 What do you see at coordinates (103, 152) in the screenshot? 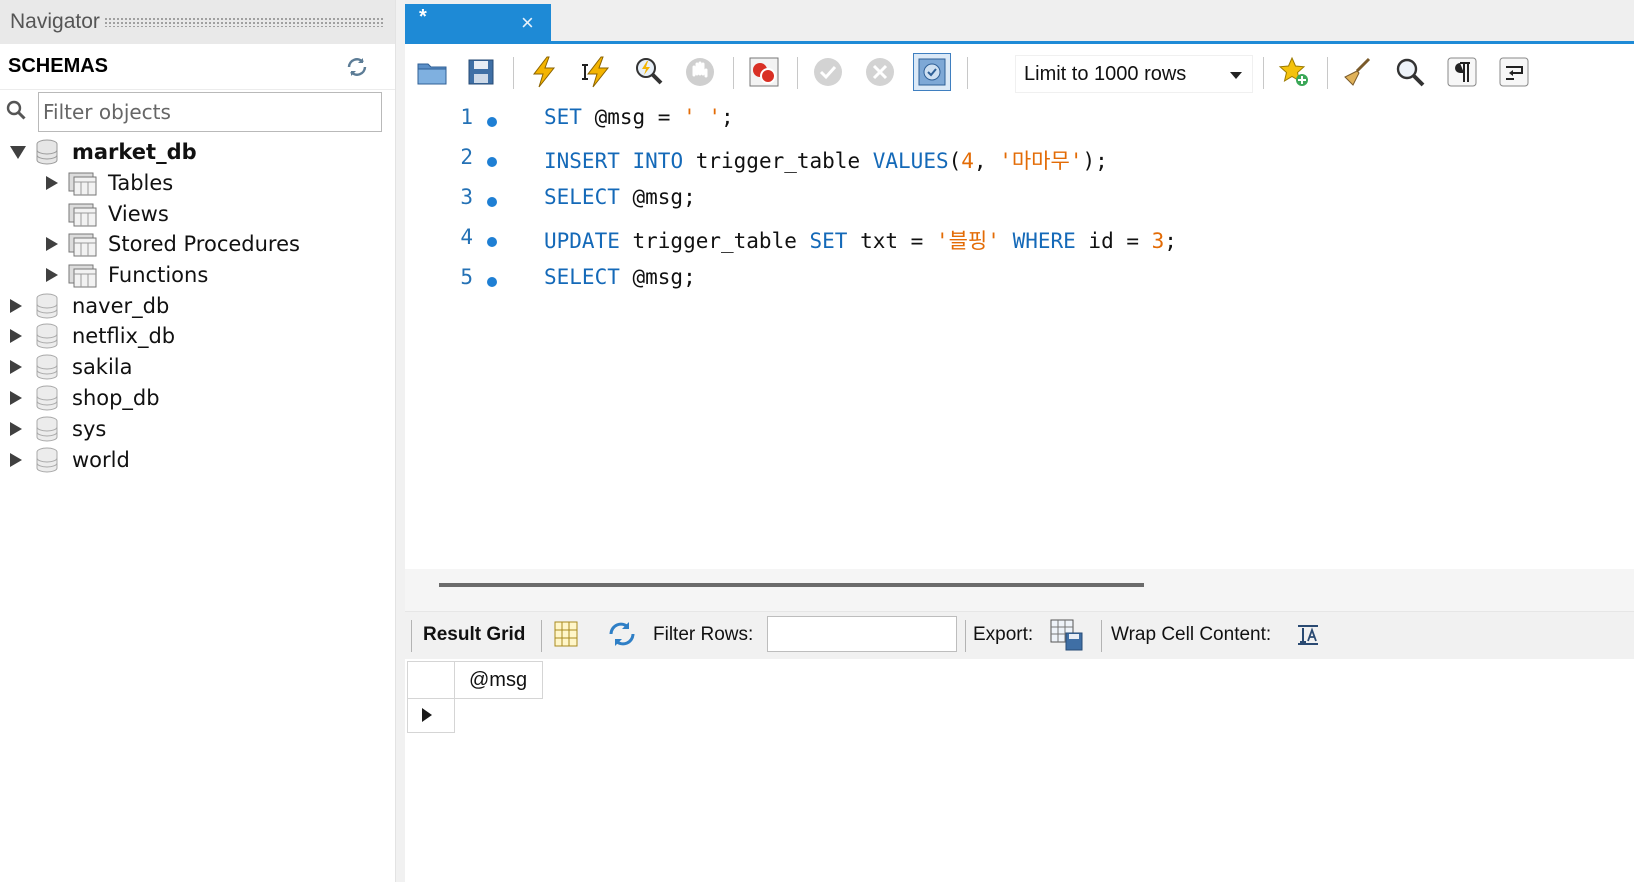
I see `tree-item-market-db: market_db` at bounding box center [103, 152].